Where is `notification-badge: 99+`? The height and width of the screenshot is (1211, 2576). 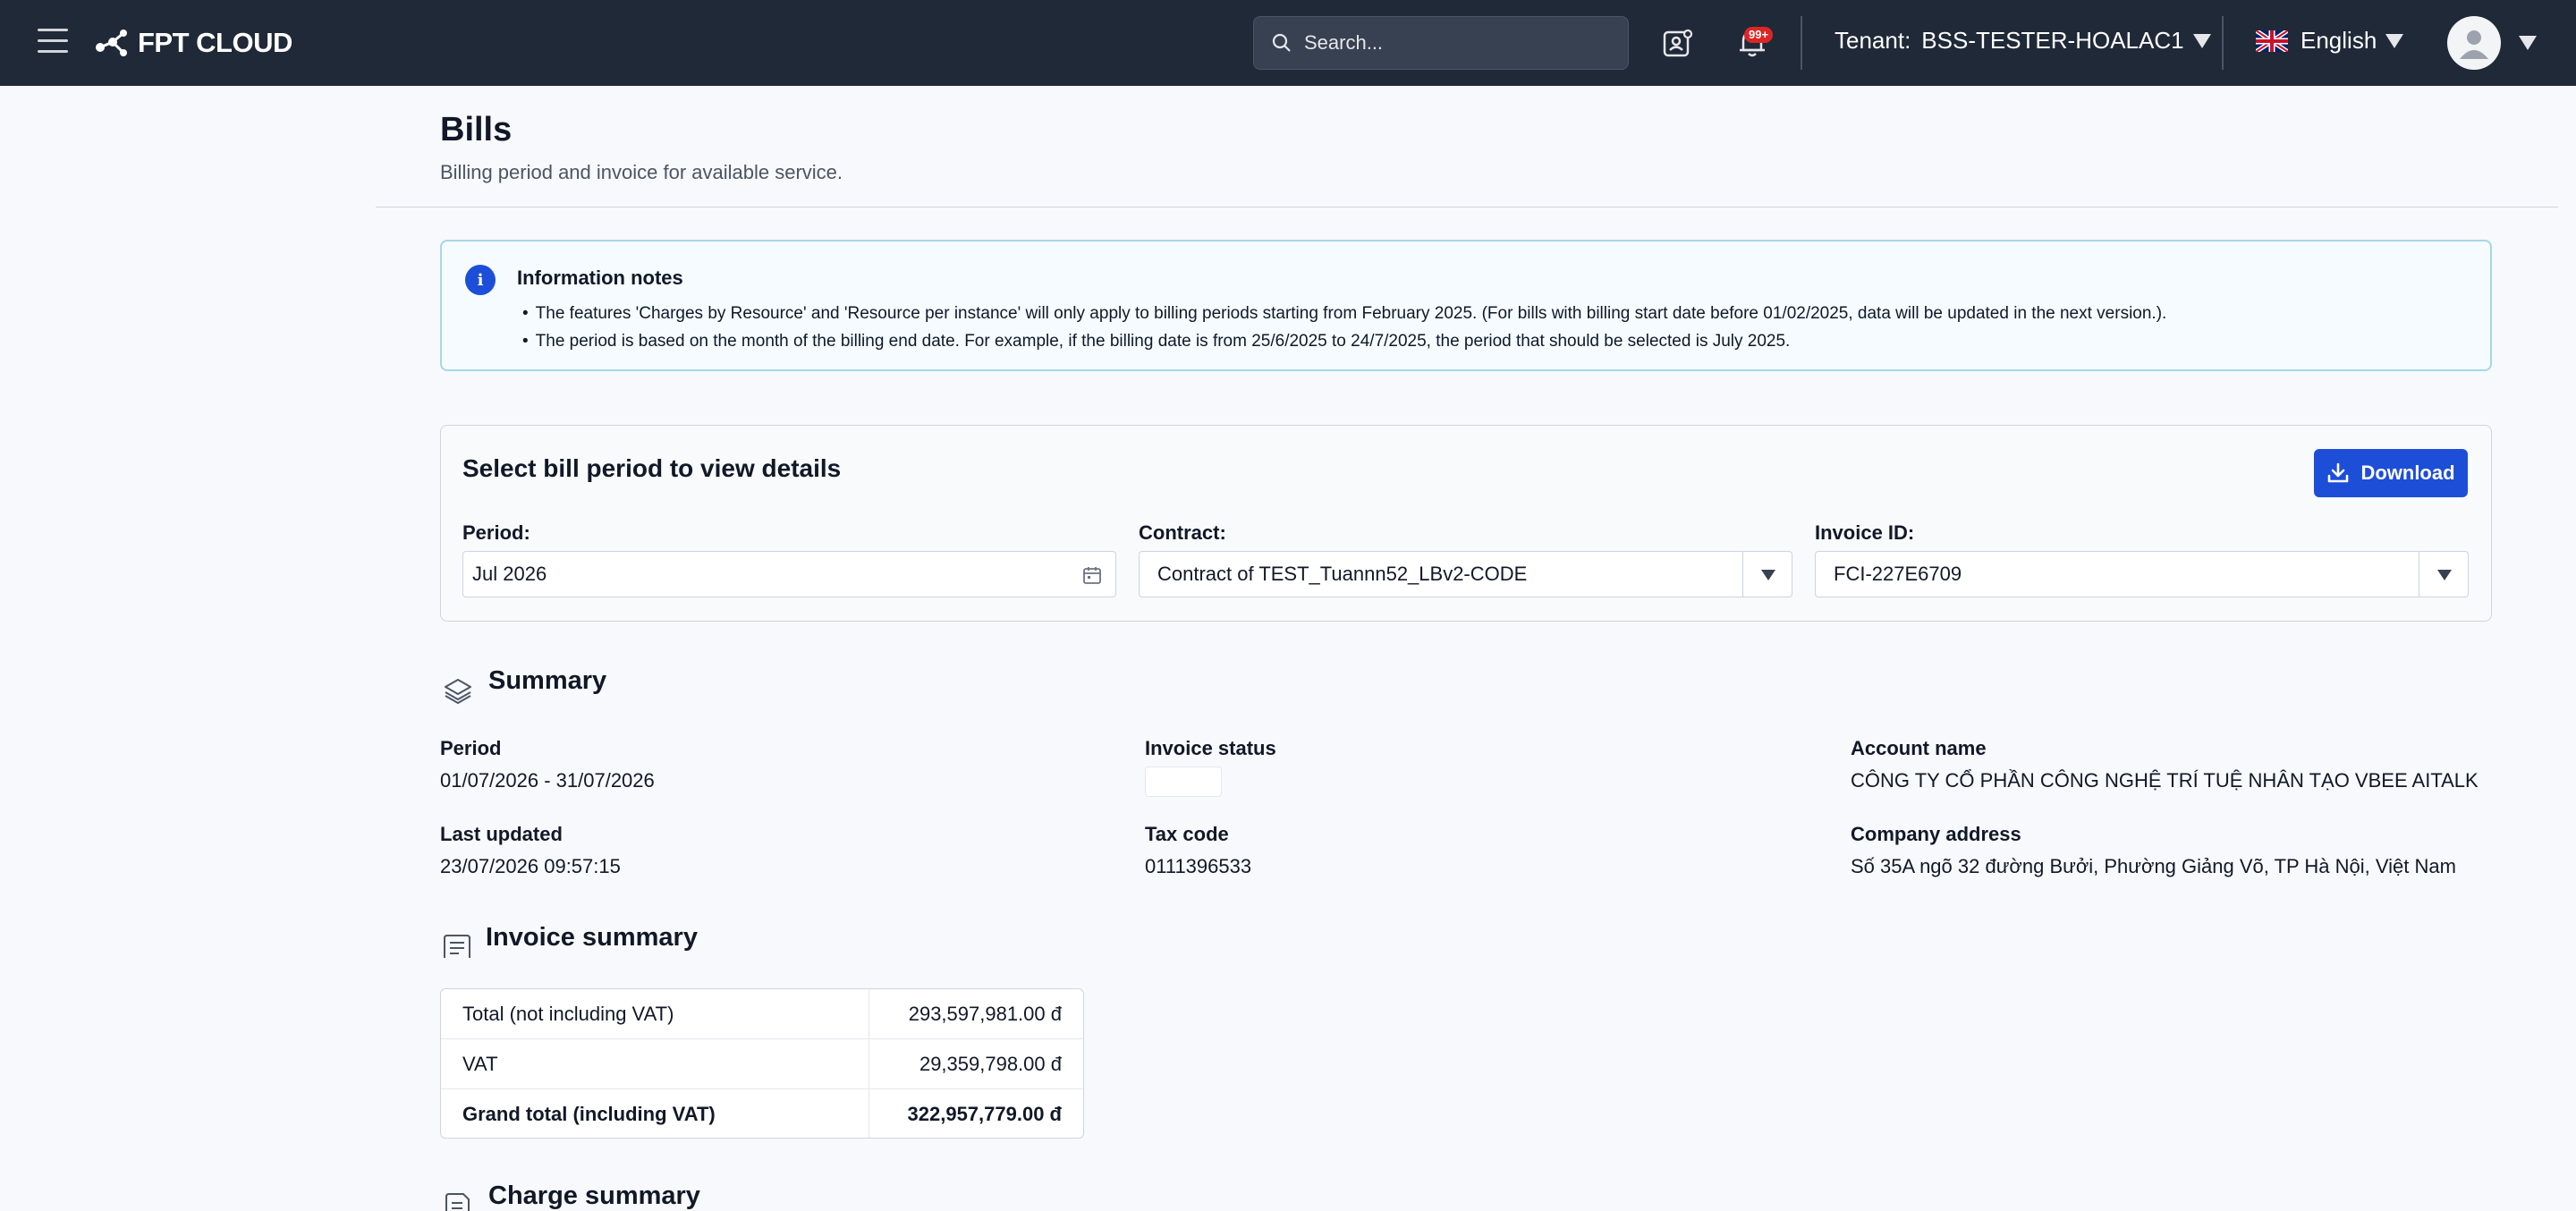
notification-badge: 99+ is located at coordinates (1759, 35).